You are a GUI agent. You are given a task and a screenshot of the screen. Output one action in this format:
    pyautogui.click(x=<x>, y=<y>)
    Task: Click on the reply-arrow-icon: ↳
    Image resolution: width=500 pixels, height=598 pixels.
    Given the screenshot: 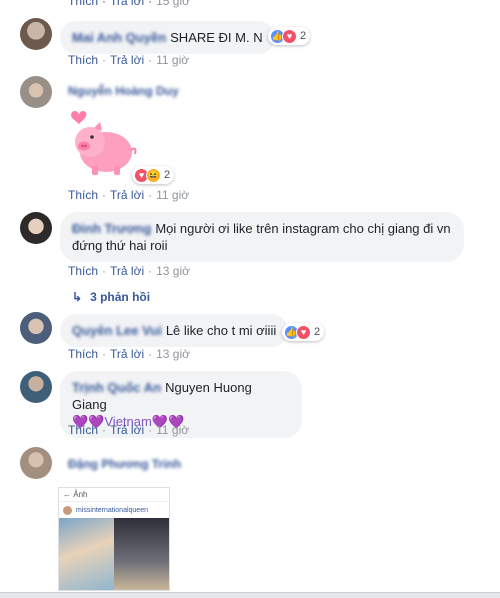 What is the action you would take?
    pyautogui.click(x=77, y=297)
    